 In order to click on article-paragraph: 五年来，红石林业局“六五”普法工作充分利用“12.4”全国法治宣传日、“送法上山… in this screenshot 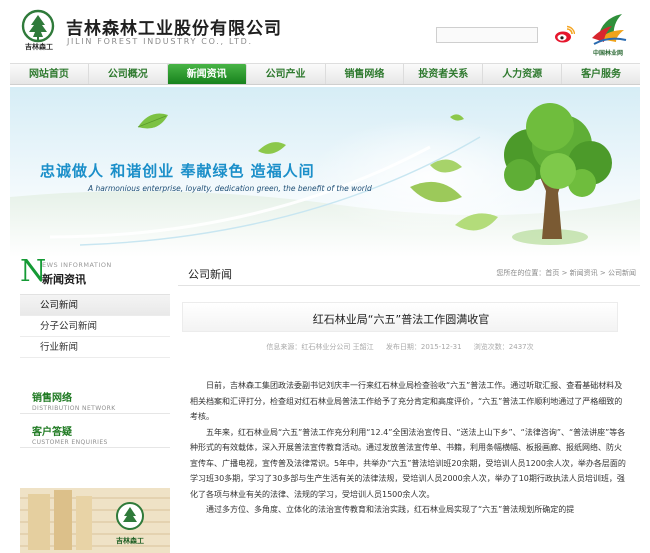, I will do `click(408, 463)`.